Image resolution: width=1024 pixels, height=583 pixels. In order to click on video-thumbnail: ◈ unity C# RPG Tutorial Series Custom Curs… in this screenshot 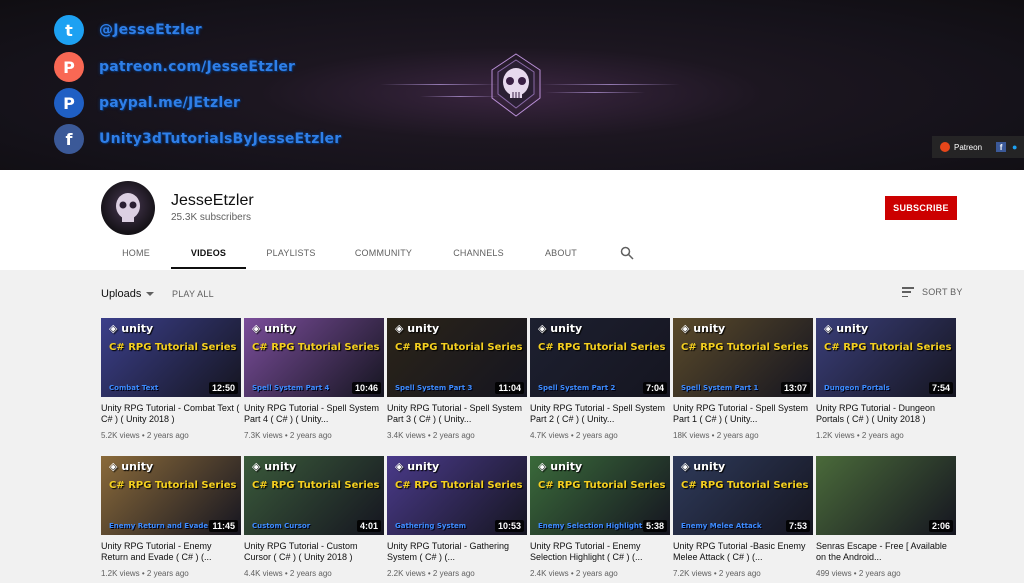, I will do `click(314, 495)`.